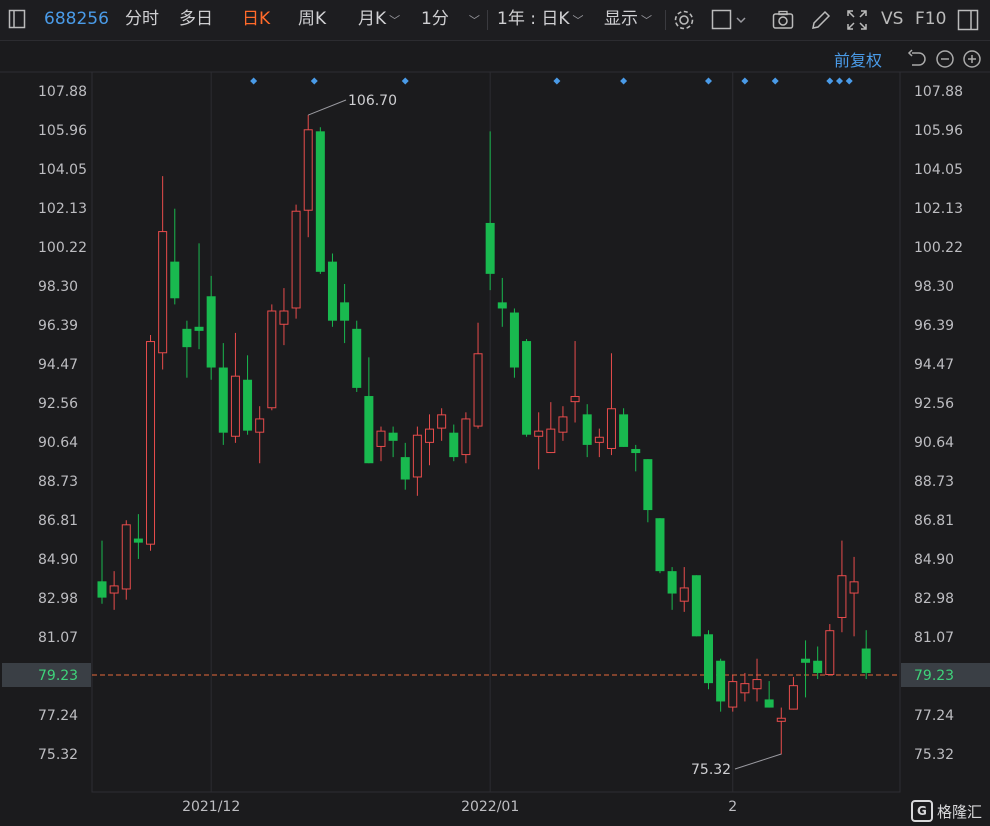  Describe the element at coordinates (379, 20) in the screenshot. I see `tab-month-k-dropdown: 月K ﹀` at that location.